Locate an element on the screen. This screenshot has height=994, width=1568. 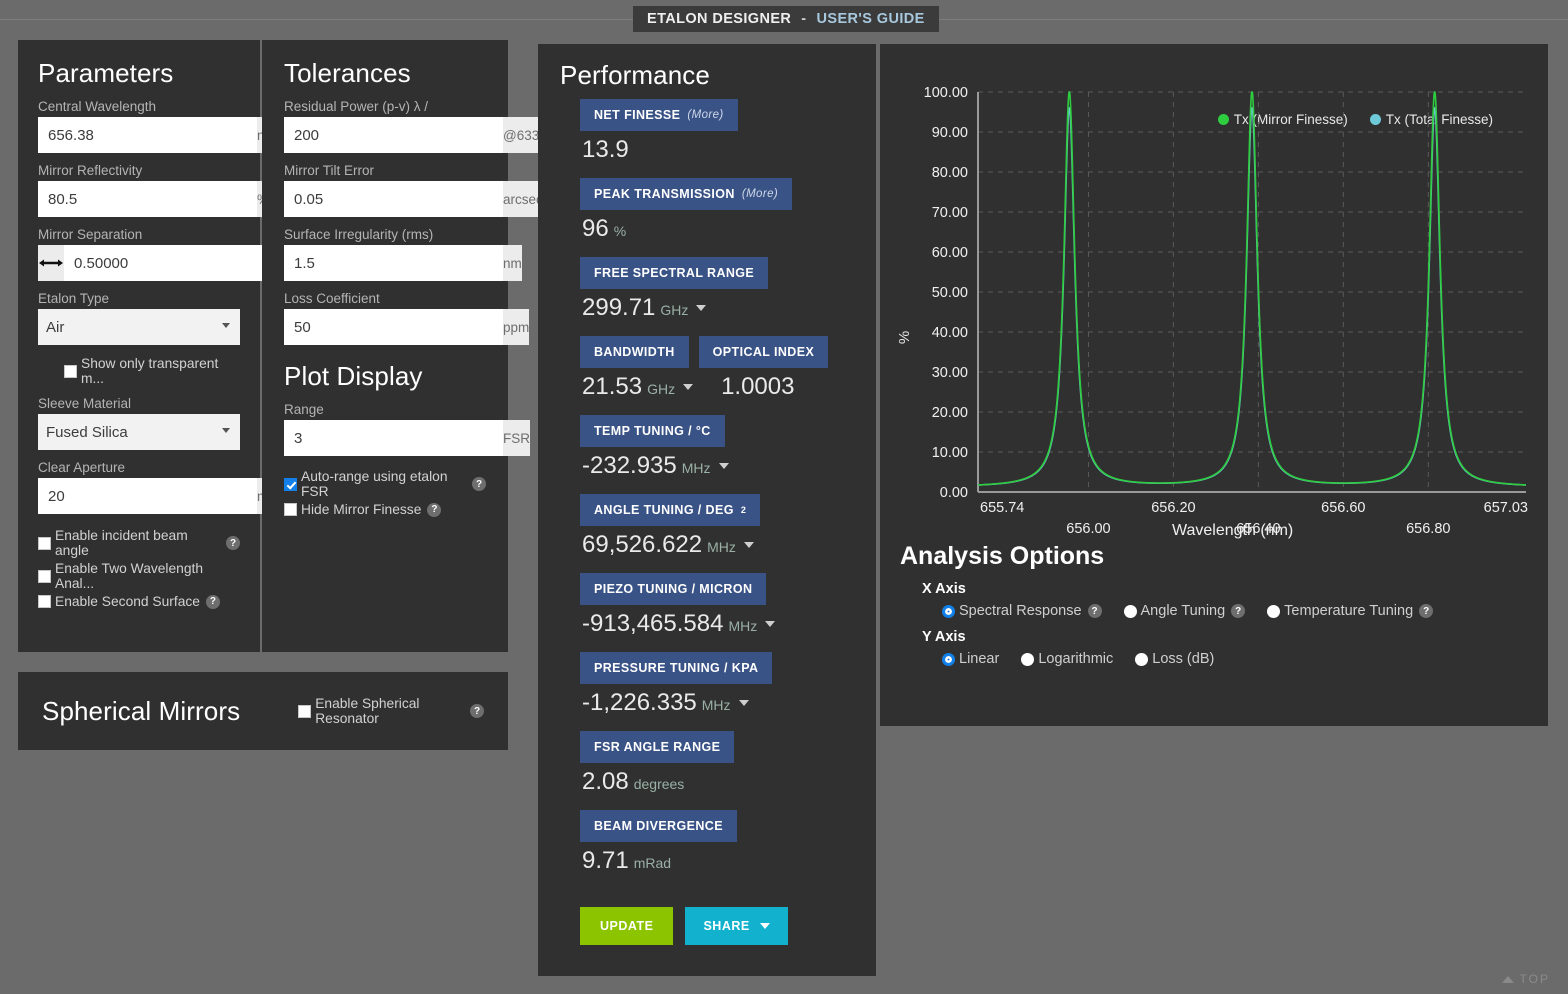
action-buttons: UPDATE SHARE is located at coordinates (717, 926).